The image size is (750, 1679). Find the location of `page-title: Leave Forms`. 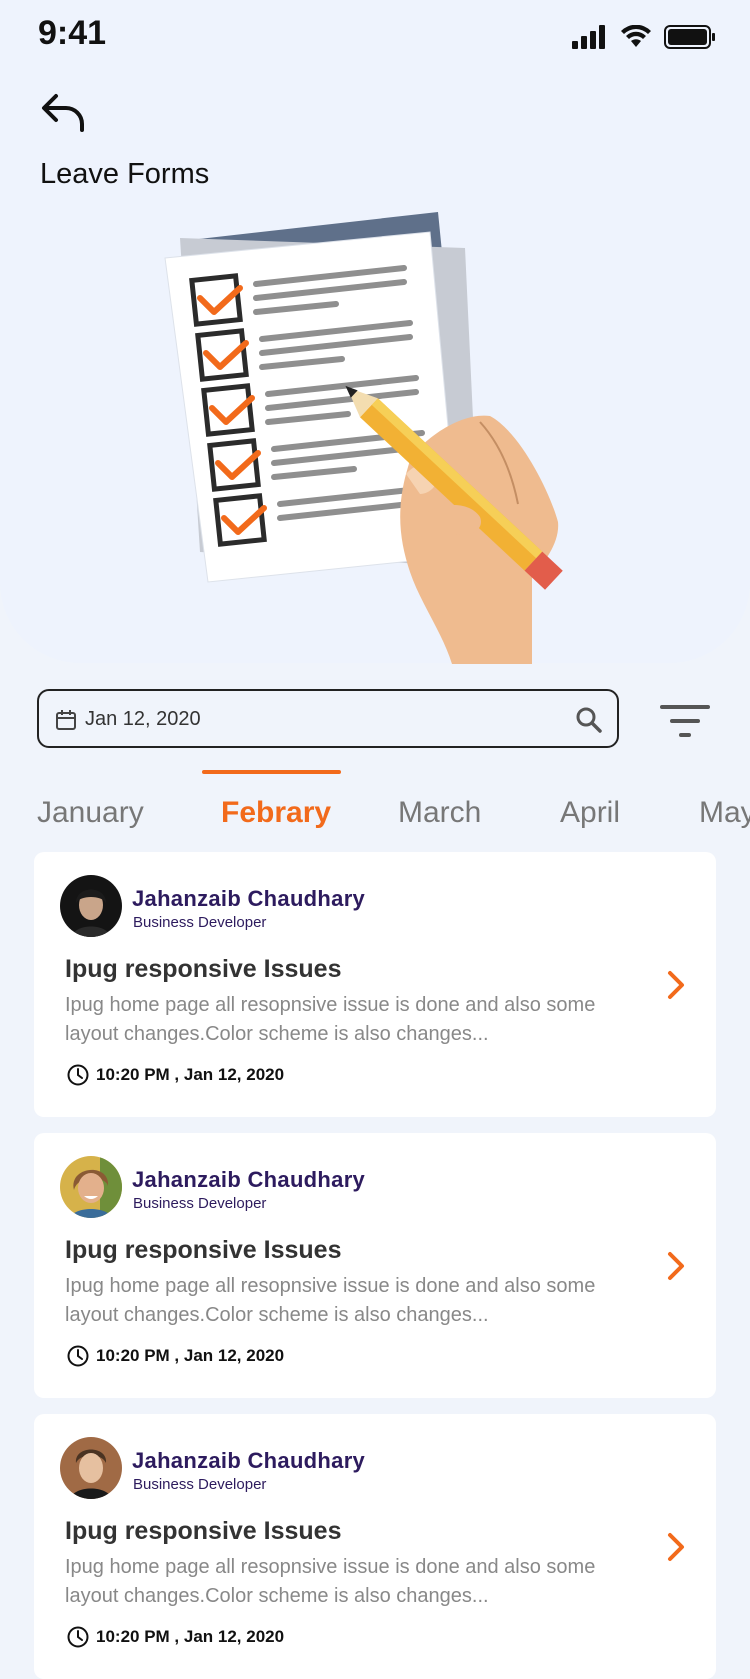

page-title: Leave Forms is located at coordinates (125, 174).